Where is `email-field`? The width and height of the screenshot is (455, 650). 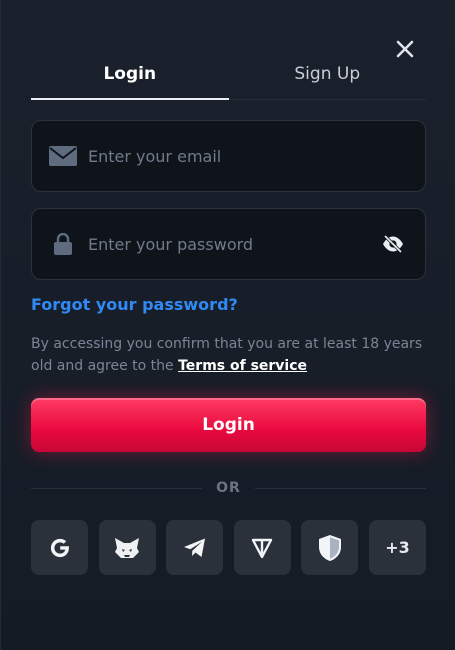
email-field is located at coordinates (228, 156).